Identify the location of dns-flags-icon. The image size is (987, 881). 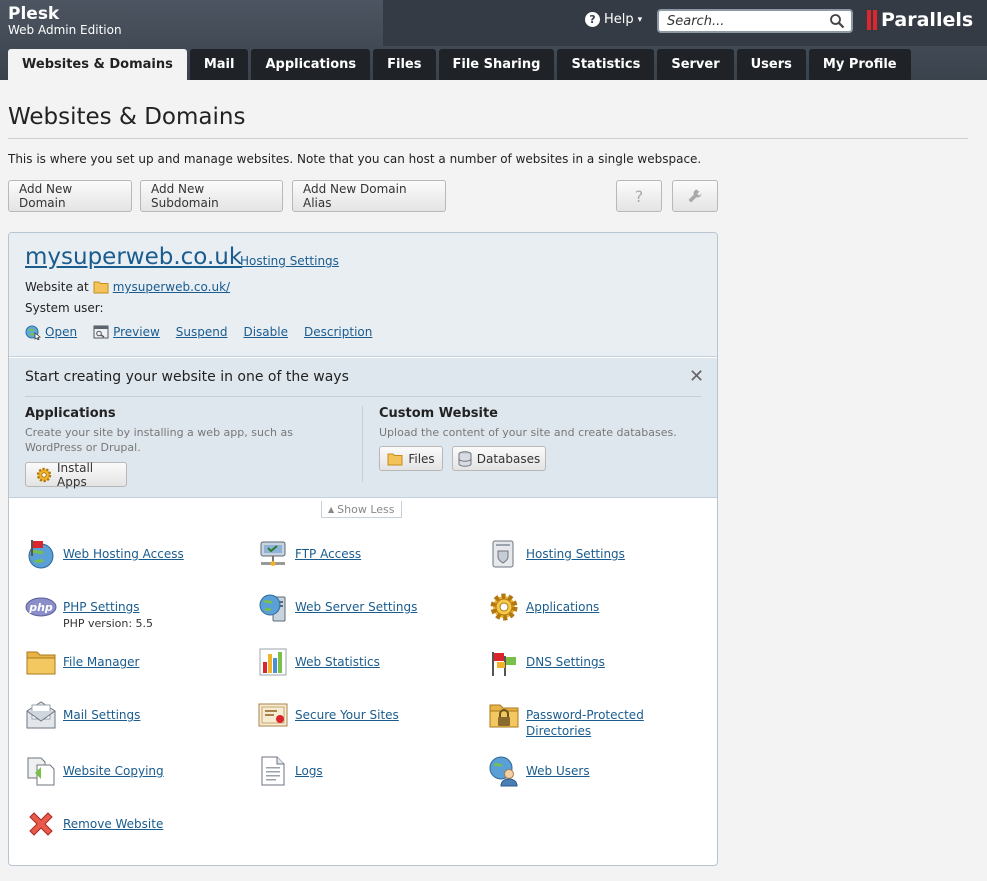
(504, 662).